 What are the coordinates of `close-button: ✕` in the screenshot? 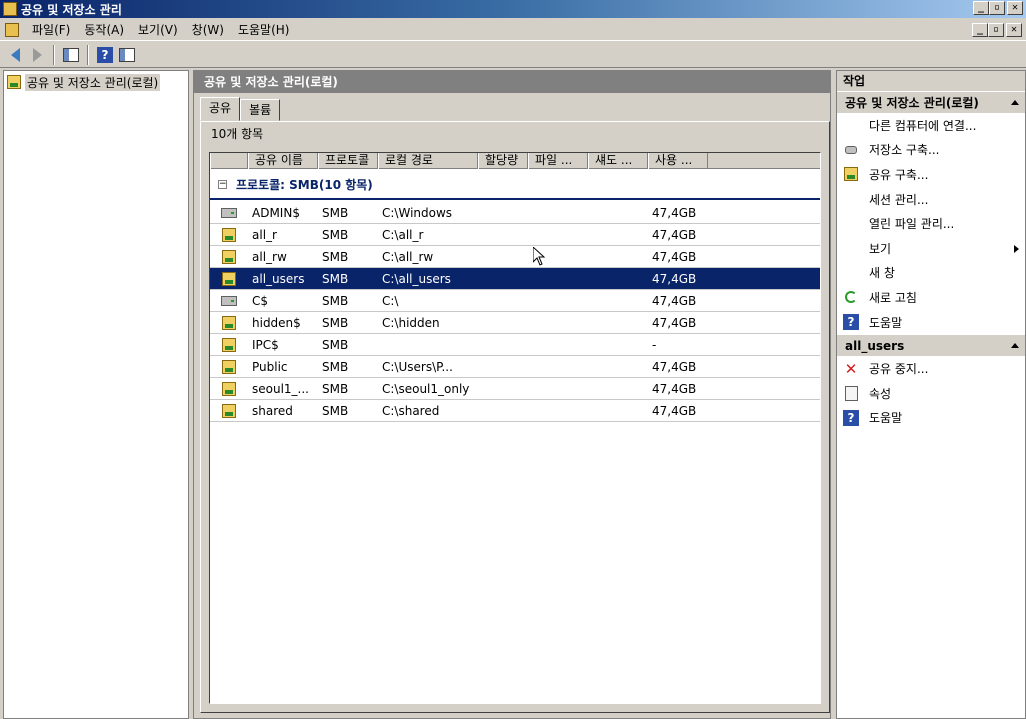 It's located at (1015, 8).